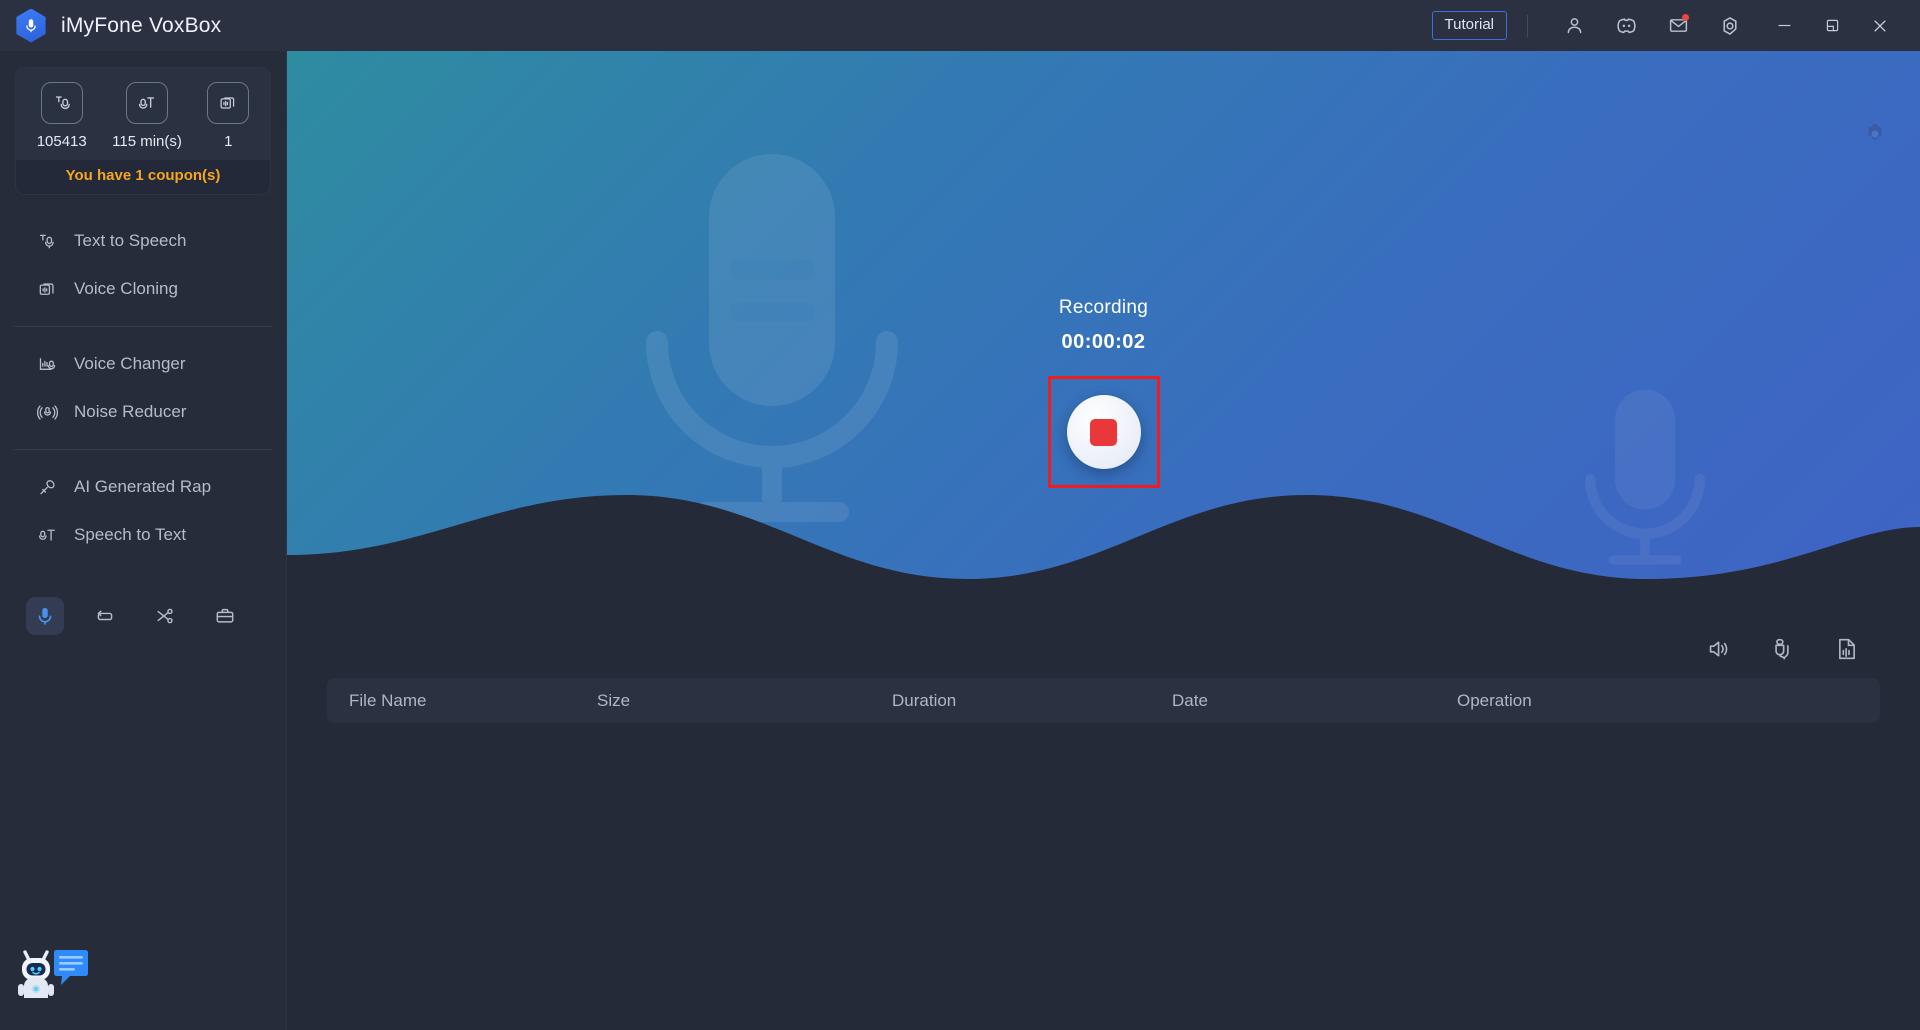 The width and height of the screenshot is (1920, 1030). Describe the element at coordinates (143, 608) in the screenshot. I see `sidebar-tool-row` at that location.